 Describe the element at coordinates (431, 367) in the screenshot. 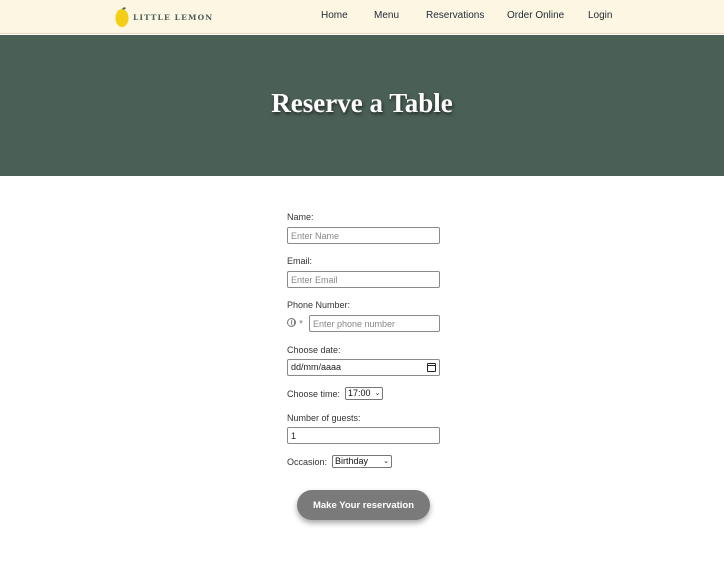

I see `calendar-icon` at that location.